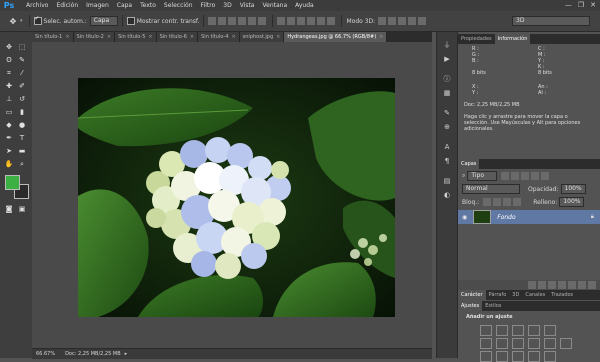  What do you see at coordinates (136, 37) in the screenshot?
I see `tab-sin-titulo-5: Sin título-5 ×` at bounding box center [136, 37].